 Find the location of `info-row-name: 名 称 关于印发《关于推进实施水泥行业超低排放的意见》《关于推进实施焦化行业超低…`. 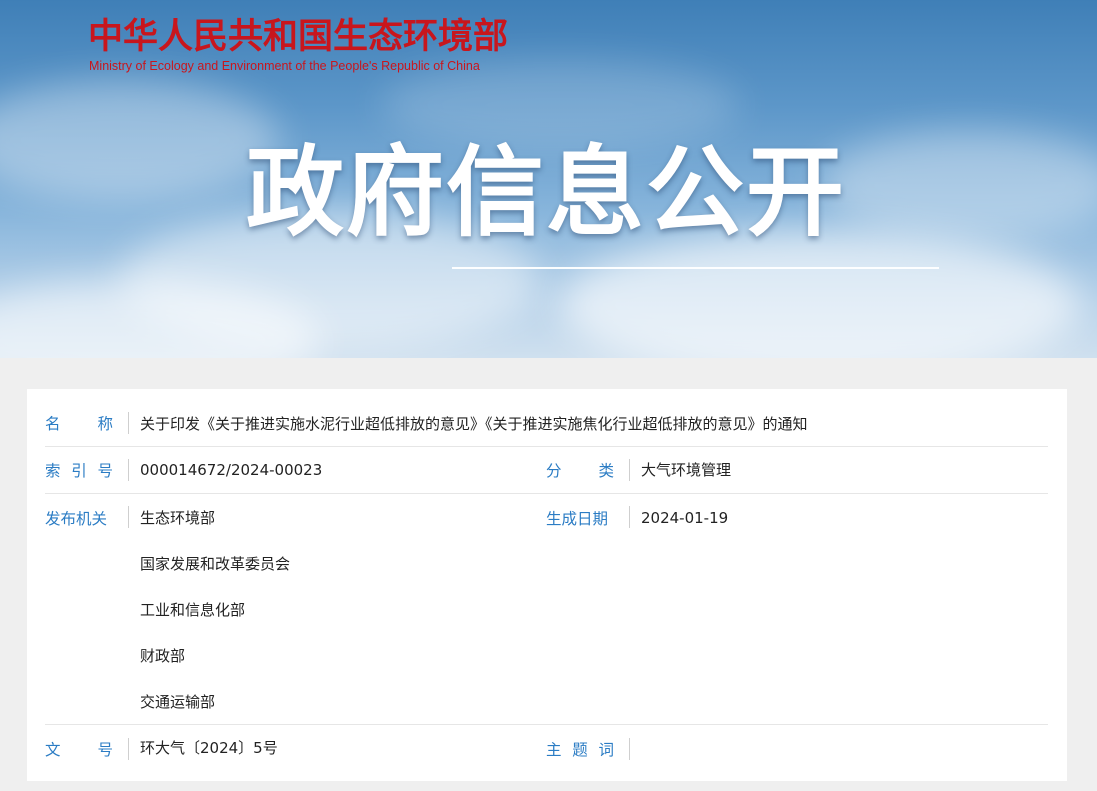

info-row-name: 名 称 关于印发《关于推进实施水泥行业超低排放的意见》《关于推进实施焦化行业超低… is located at coordinates (546, 424).